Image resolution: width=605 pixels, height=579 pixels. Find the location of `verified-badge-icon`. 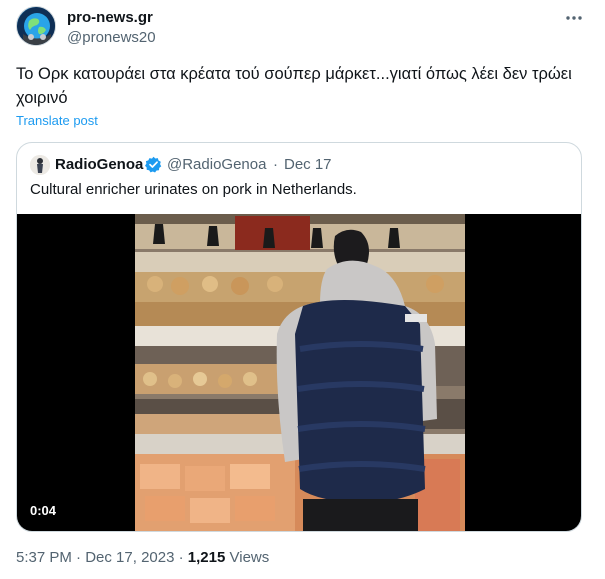

verified-badge-icon is located at coordinates (153, 164).